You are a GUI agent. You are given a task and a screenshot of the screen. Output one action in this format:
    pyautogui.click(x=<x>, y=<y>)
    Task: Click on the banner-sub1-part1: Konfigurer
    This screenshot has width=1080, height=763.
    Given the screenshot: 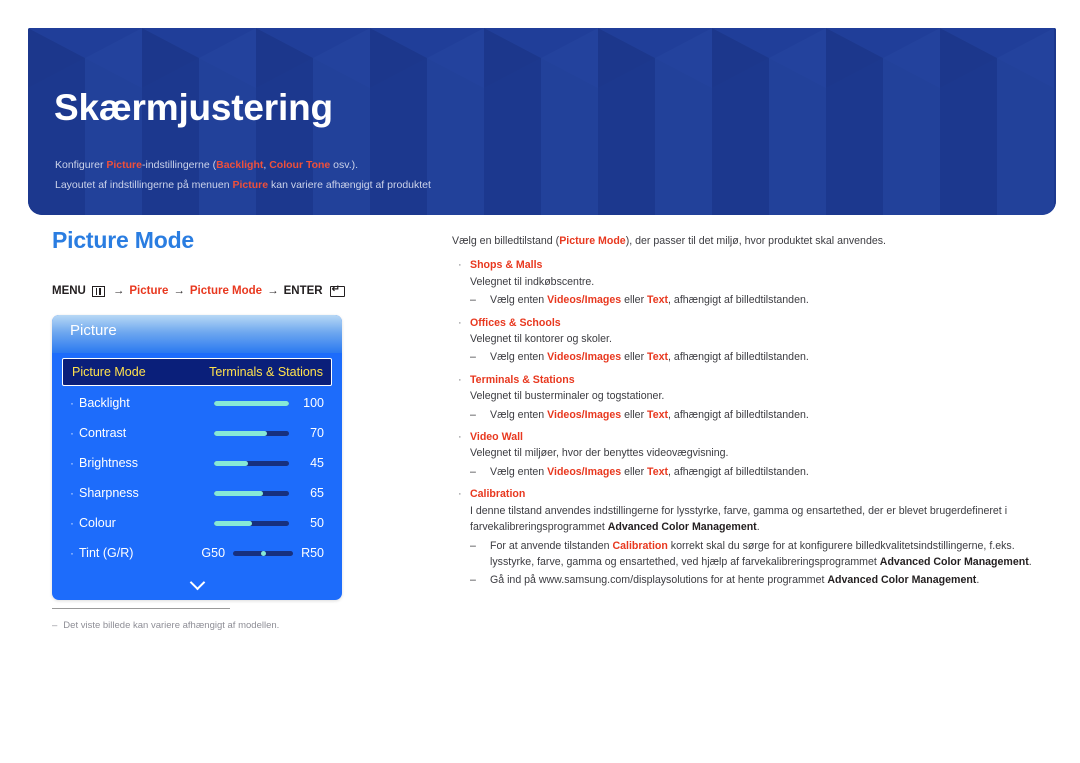 What is the action you would take?
    pyautogui.click(x=81, y=165)
    